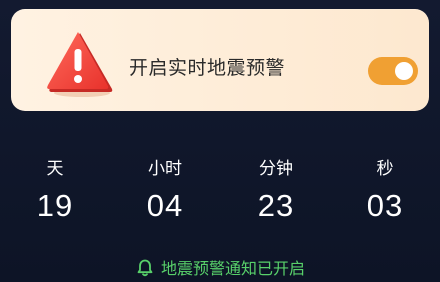  Describe the element at coordinates (276, 205) in the screenshot. I see `countdown-value: 23` at that location.